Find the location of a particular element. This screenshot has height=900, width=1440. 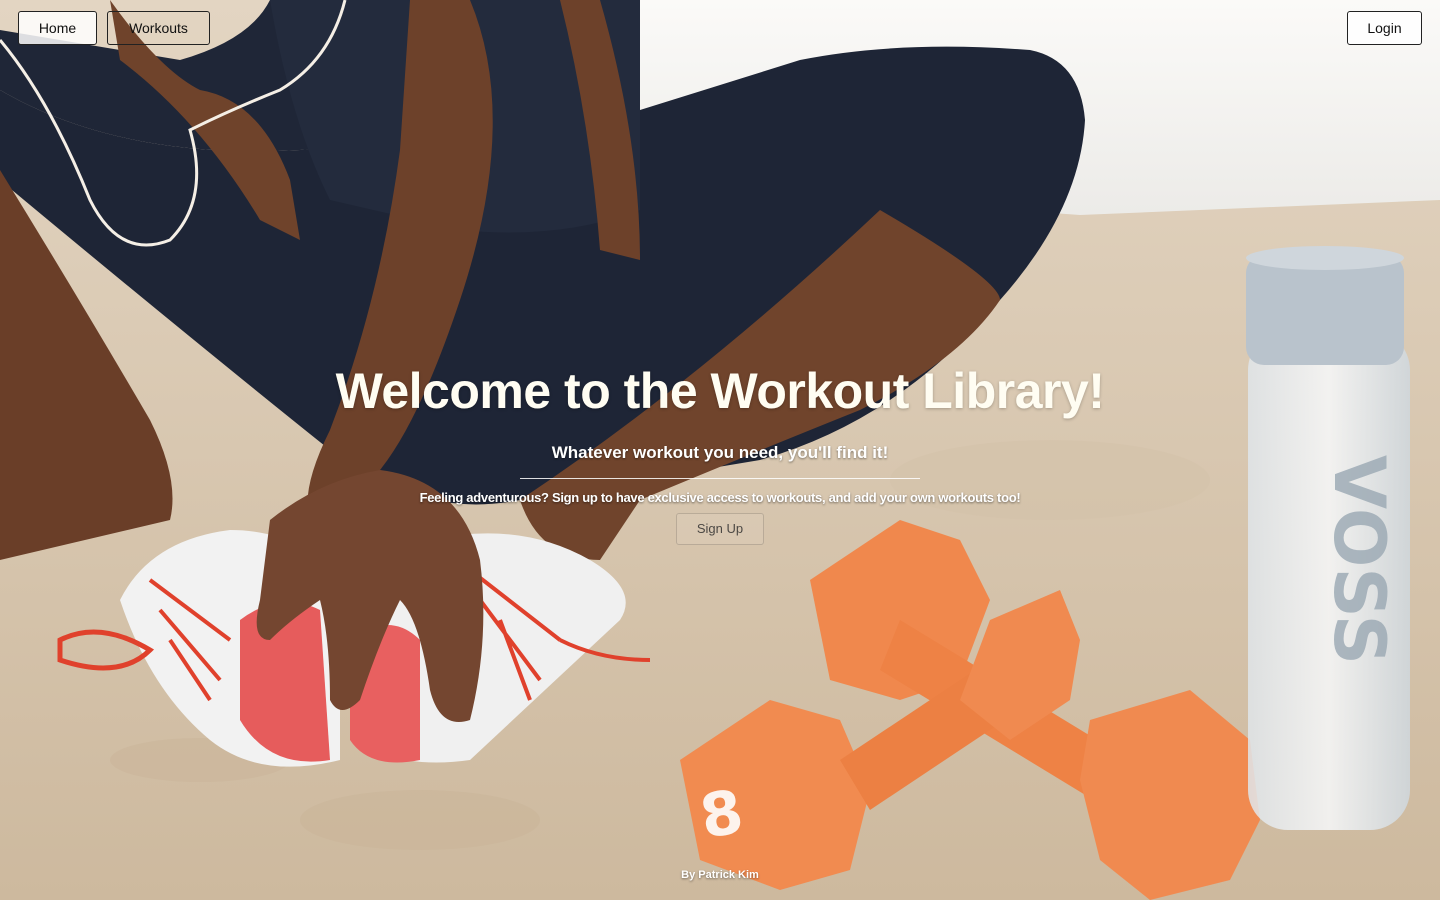

author-credit: By Patrick Kim is located at coordinates (720, 875).